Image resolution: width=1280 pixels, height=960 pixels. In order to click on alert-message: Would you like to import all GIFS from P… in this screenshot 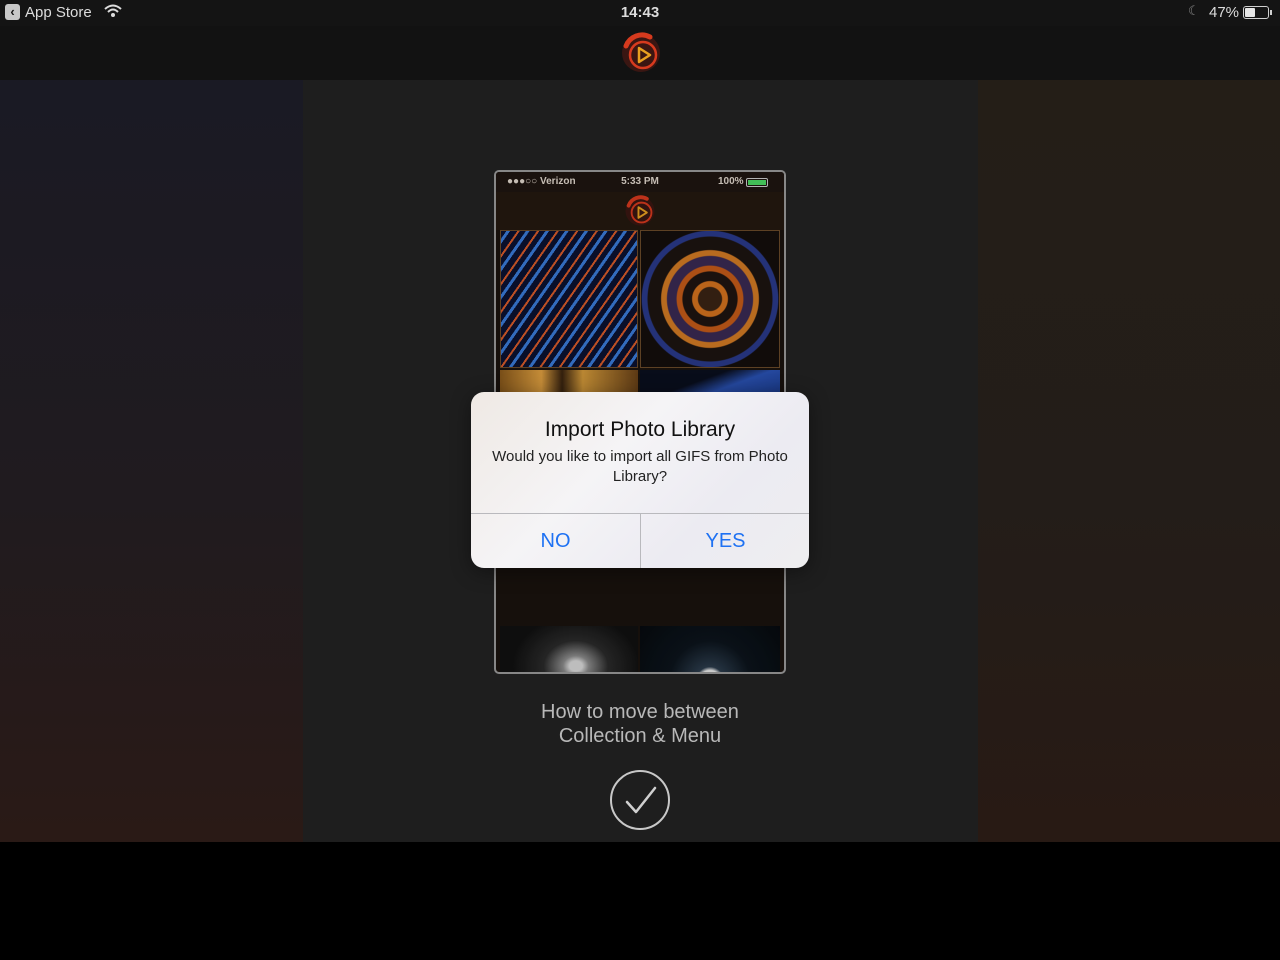, I will do `click(640, 466)`.